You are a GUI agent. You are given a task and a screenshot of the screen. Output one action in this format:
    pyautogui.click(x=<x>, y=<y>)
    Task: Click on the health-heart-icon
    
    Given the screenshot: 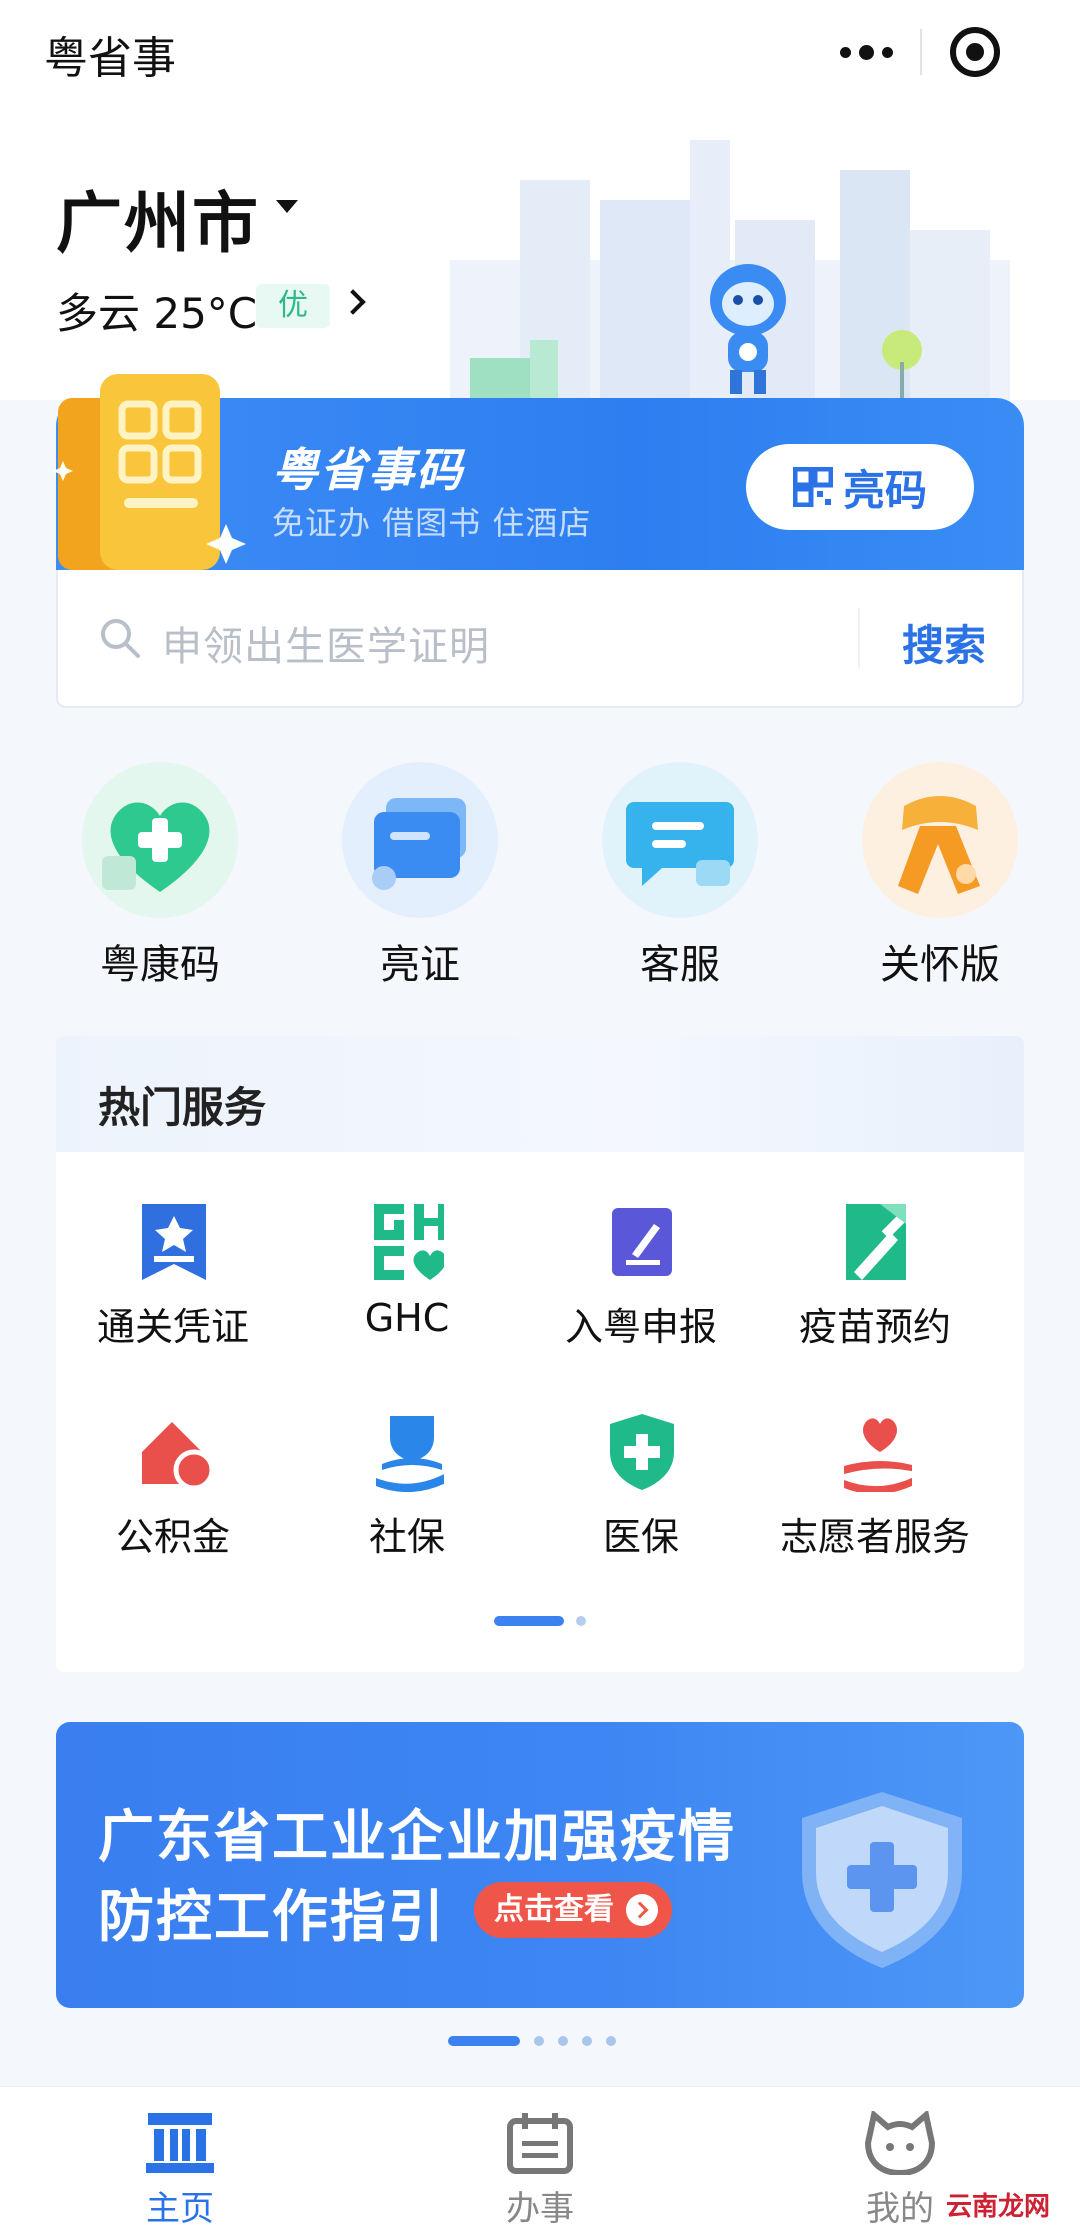 What is the action you would take?
    pyautogui.click(x=160, y=840)
    